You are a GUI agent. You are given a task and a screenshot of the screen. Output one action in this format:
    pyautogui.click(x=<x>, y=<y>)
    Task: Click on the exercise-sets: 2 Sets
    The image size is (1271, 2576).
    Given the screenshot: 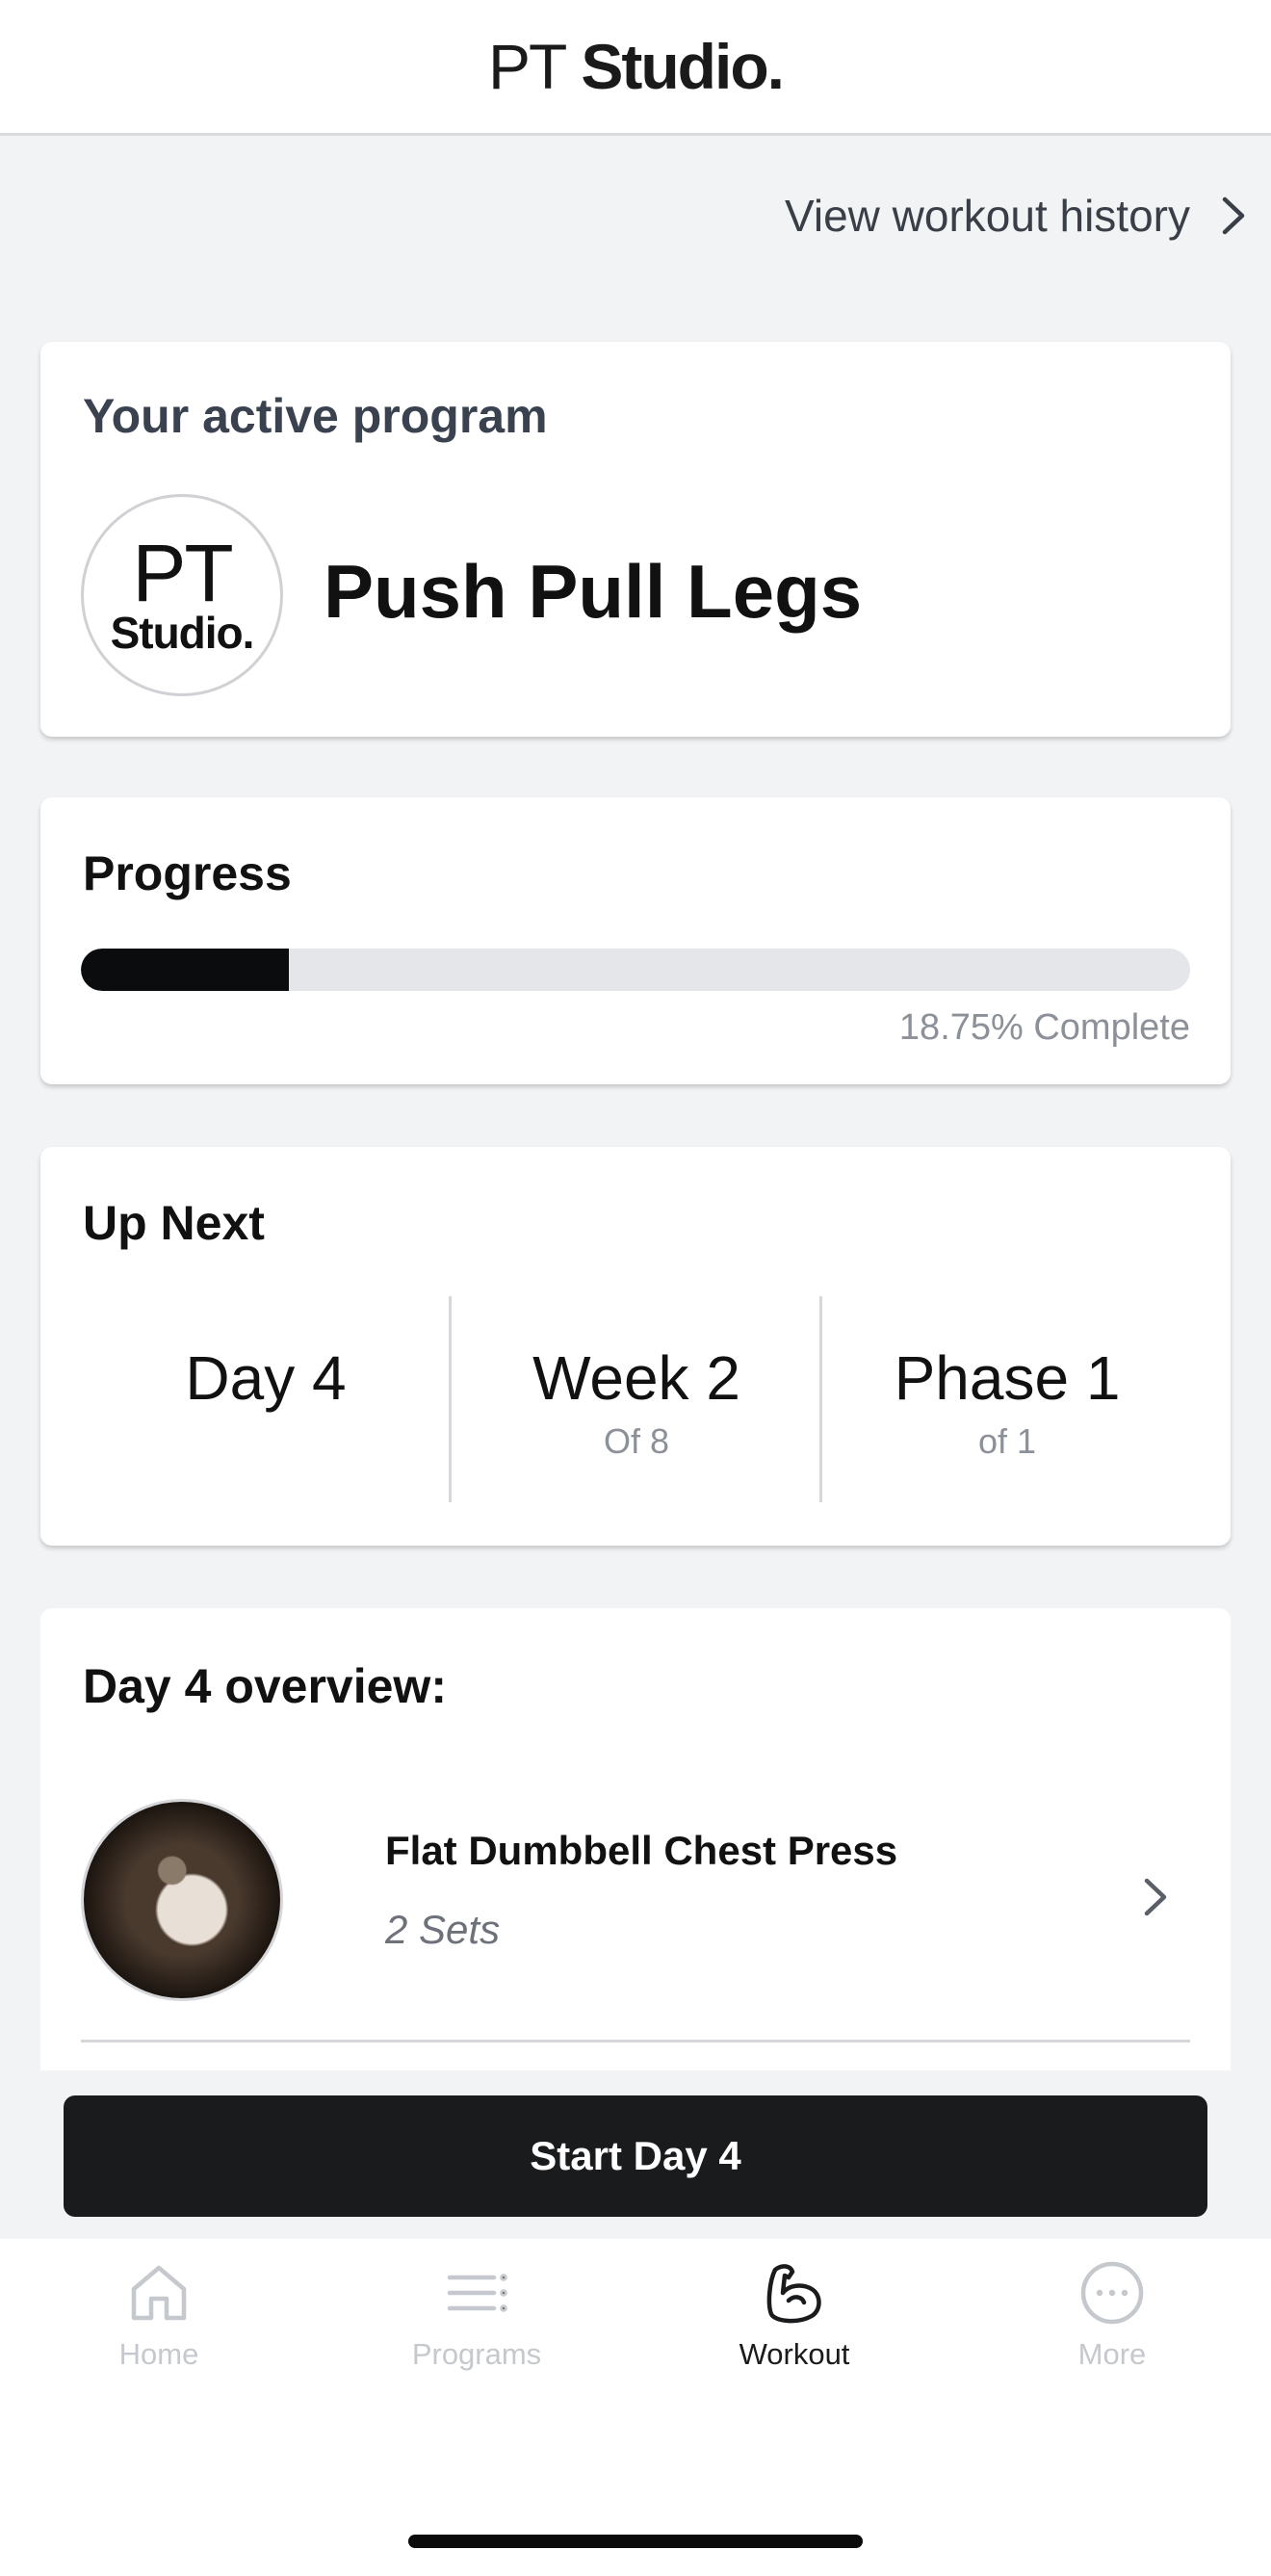 What is the action you would take?
    pyautogui.click(x=443, y=1929)
    